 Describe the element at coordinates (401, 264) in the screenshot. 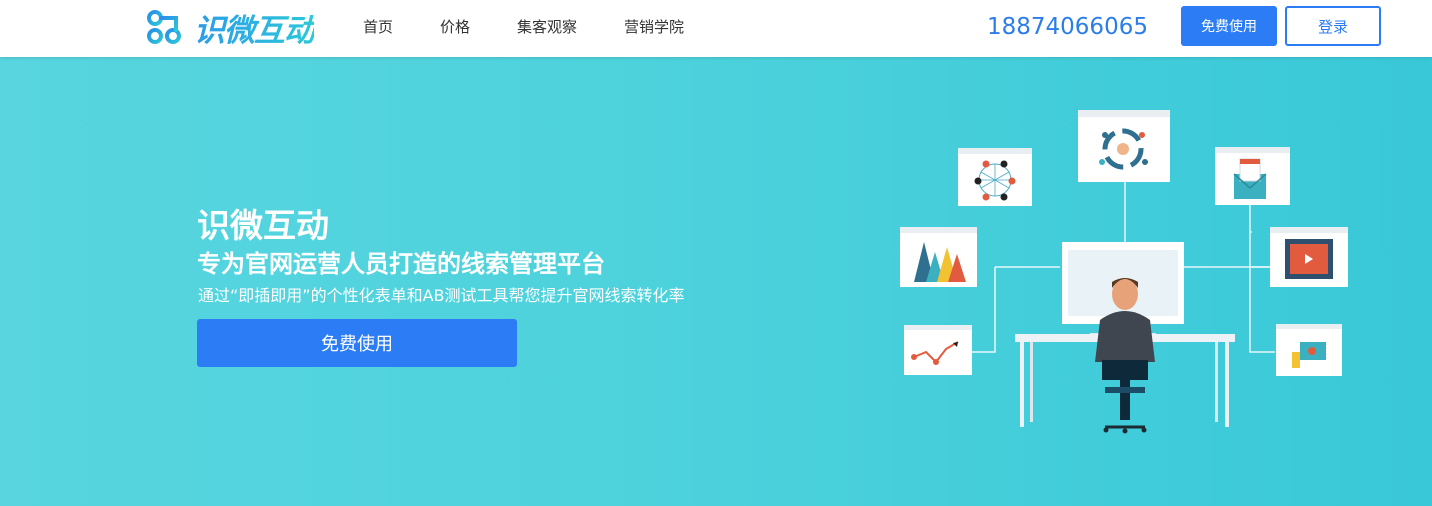

I see `hero-subtitle: 专为官网运营人员打造的线索管理平台` at that location.